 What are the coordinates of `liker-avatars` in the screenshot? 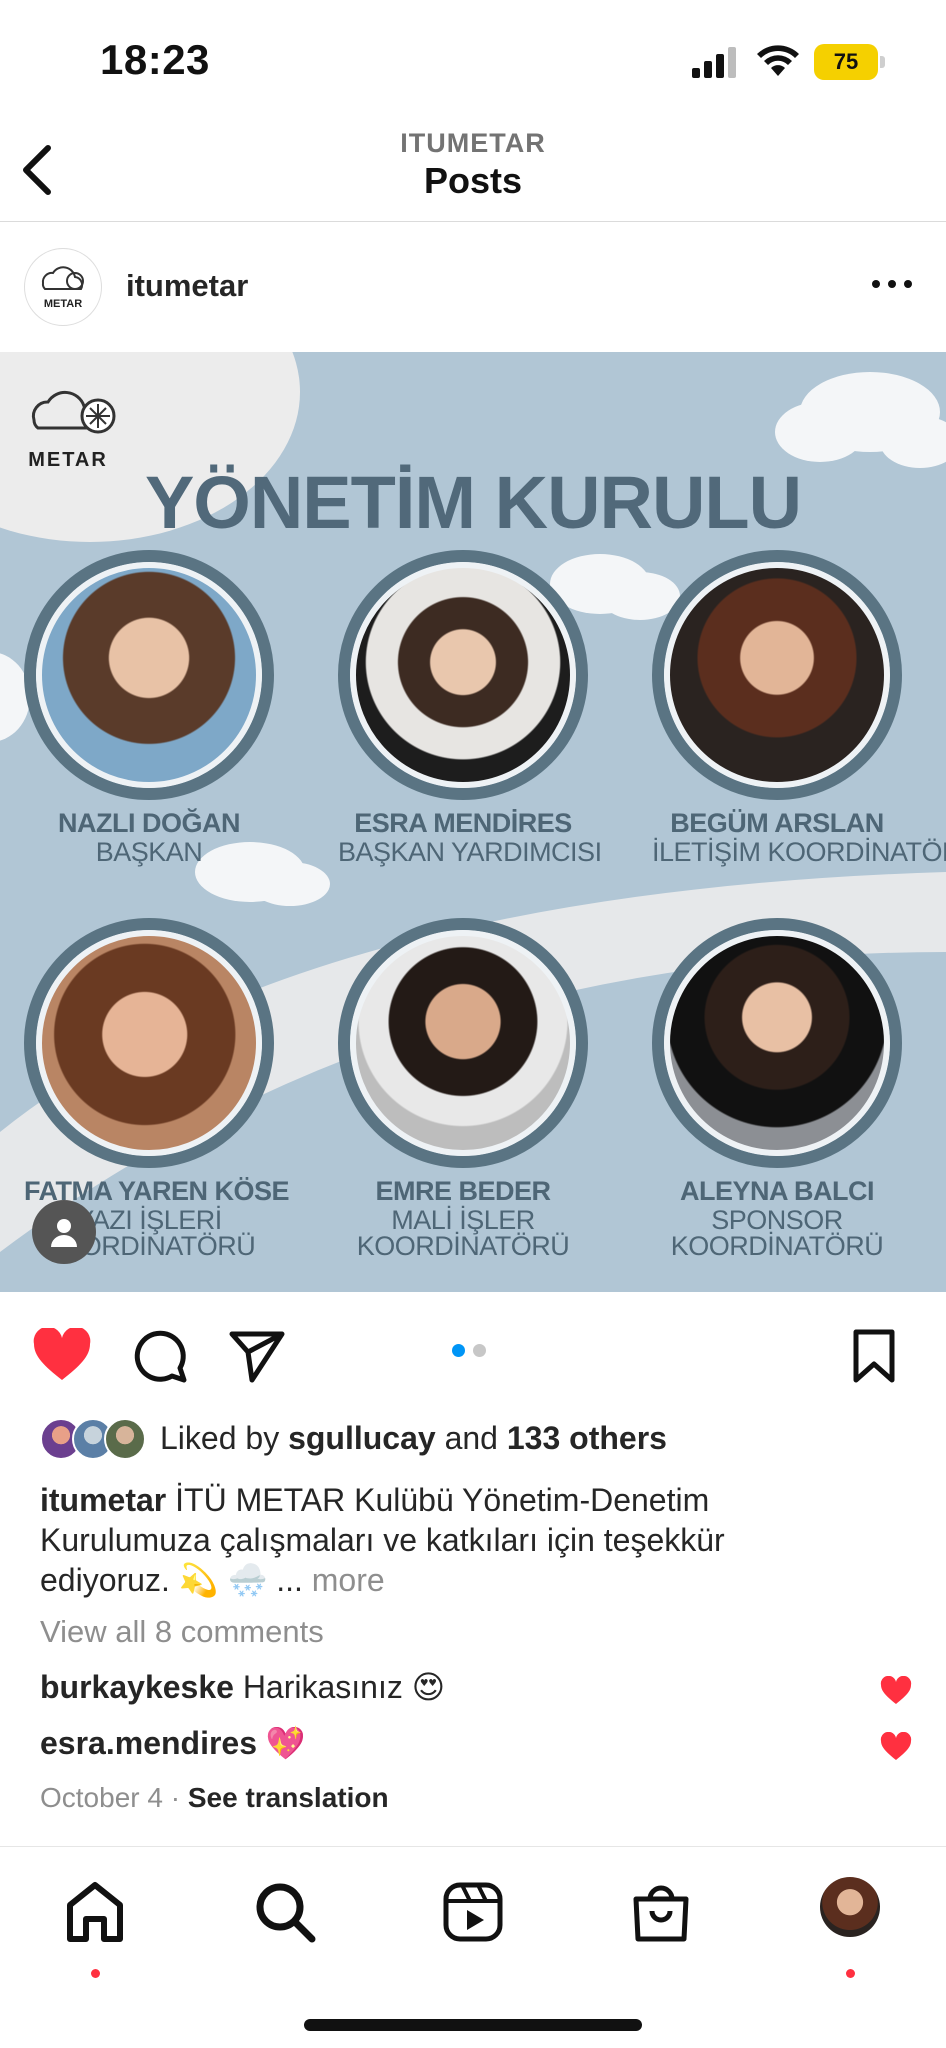 It's located at (95, 1439).